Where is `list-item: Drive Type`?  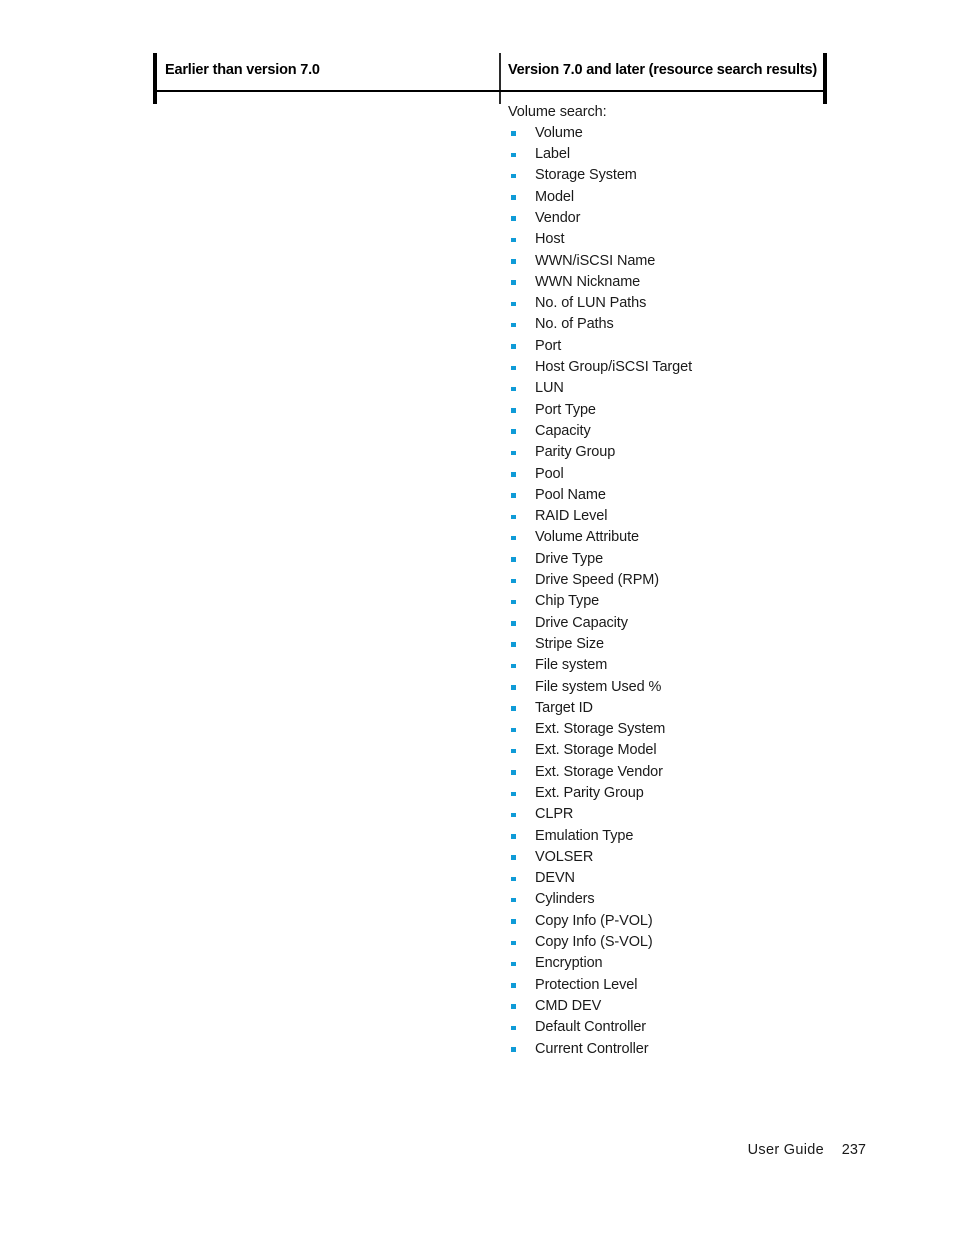
list-item: Drive Type is located at coordinates (660, 559).